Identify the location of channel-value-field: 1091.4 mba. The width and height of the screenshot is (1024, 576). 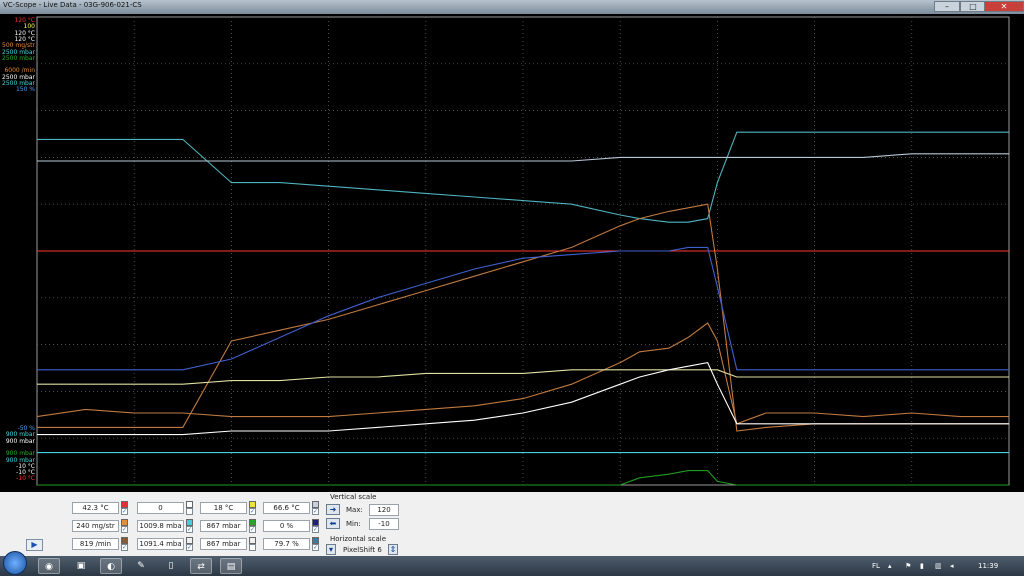
(160, 544).